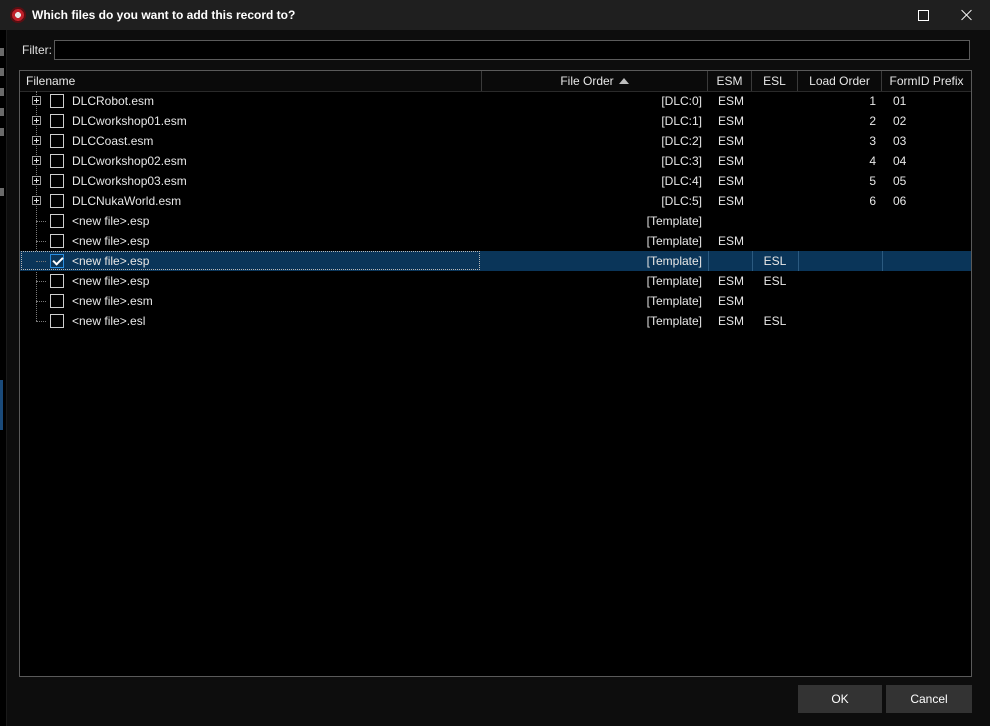  Describe the element at coordinates (900, 141) in the screenshot. I see `row-formid-prefix: 03` at that location.